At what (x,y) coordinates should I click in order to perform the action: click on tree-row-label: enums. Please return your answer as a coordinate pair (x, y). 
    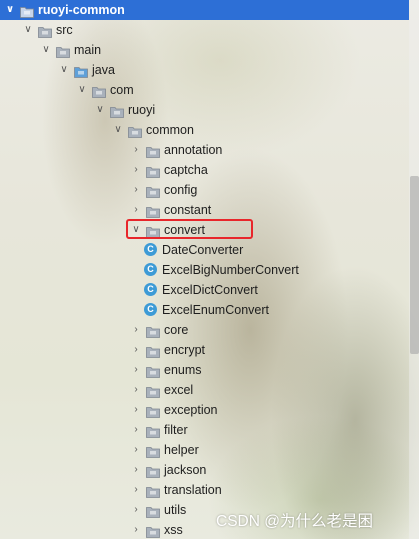
    Looking at the image, I should click on (183, 370).